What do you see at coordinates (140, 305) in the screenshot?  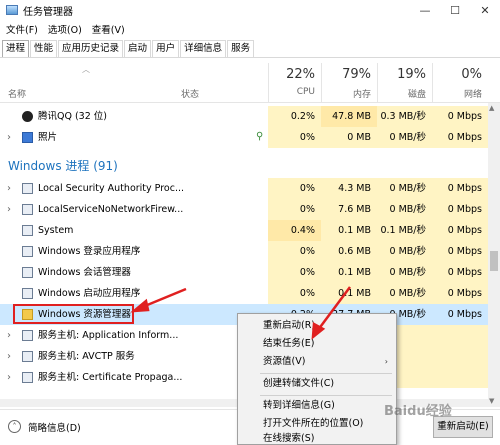 I see `annotation-arrowhead-left` at bounding box center [140, 305].